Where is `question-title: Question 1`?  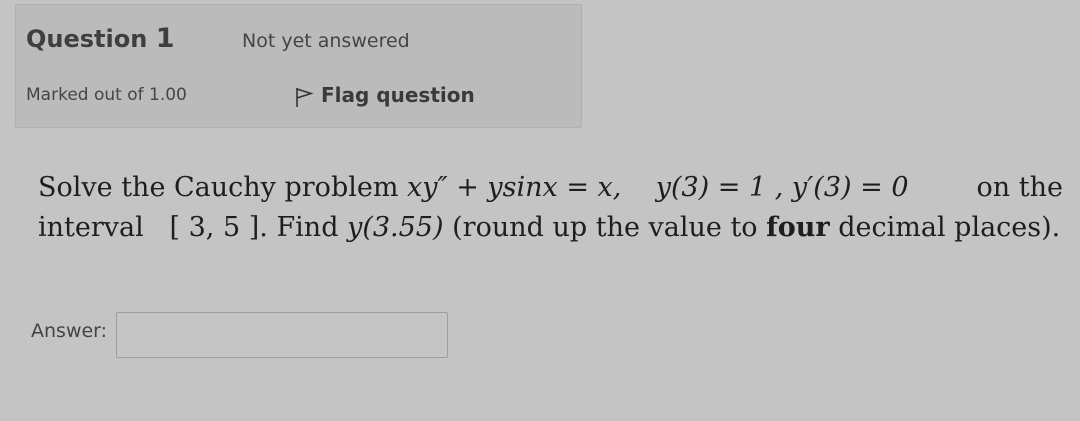 question-title: Question 1 is located at coordinates (100, 38).